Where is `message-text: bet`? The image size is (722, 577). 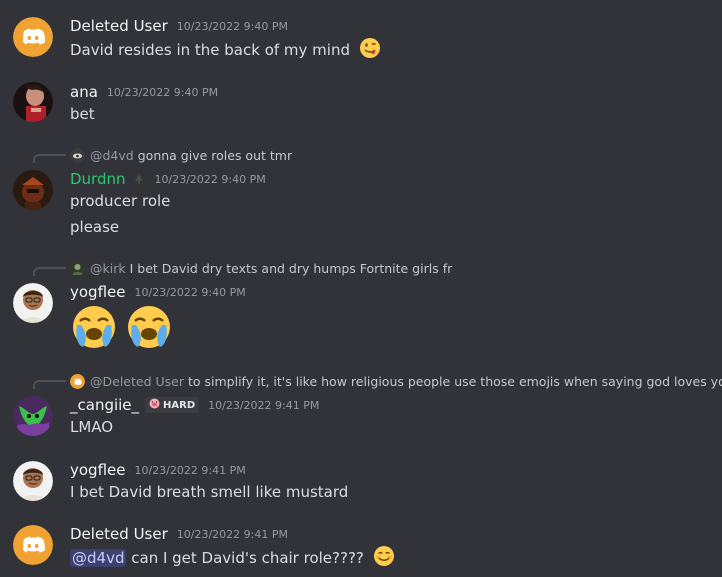
message-text: bet is located at coordinates (82, 114).